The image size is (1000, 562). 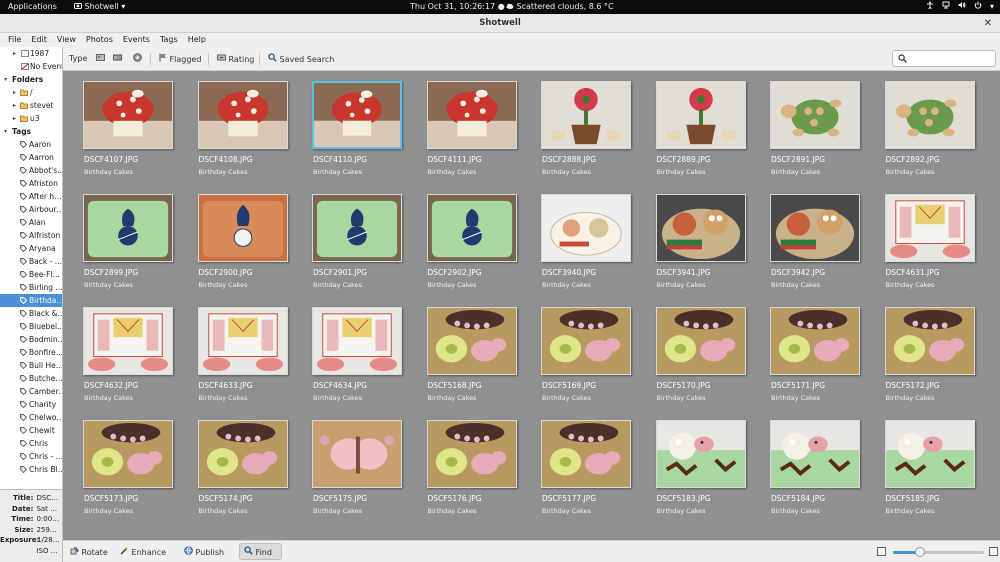 I want to click on photo-tile: DSCF2899.JPG Birthday Cakes, so click(x=118, y=239).